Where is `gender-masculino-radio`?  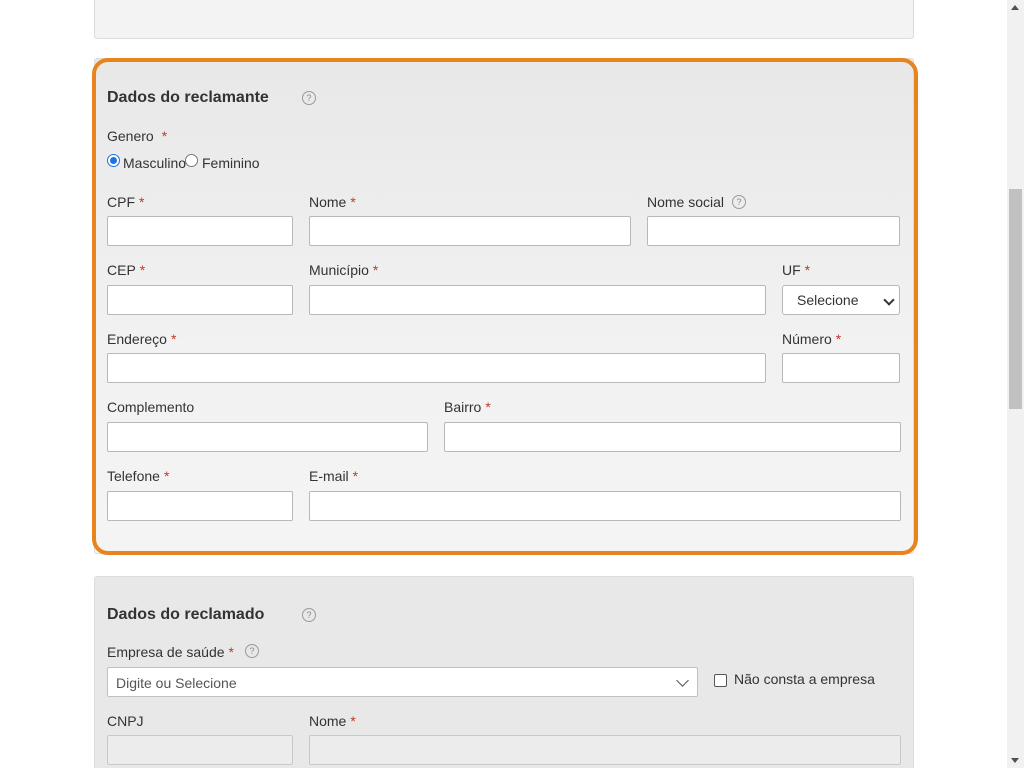
gender-masculino-radio is located at coordinates (113, 160).